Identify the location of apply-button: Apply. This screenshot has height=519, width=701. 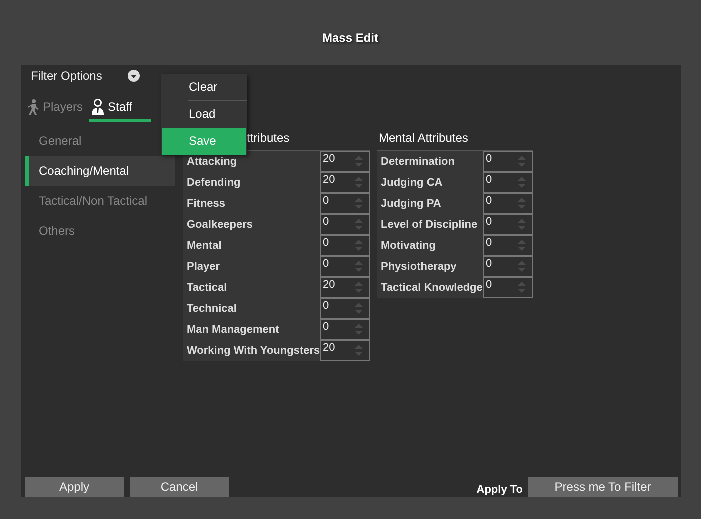
(74, 487).